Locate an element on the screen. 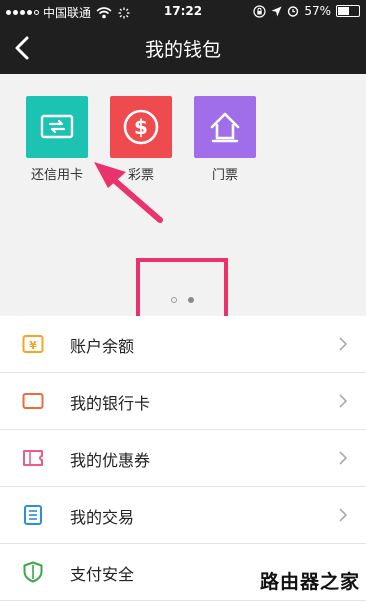 The height and width of the screenshot is (601, 366). shield-icon is located at coordinates (33, 572).